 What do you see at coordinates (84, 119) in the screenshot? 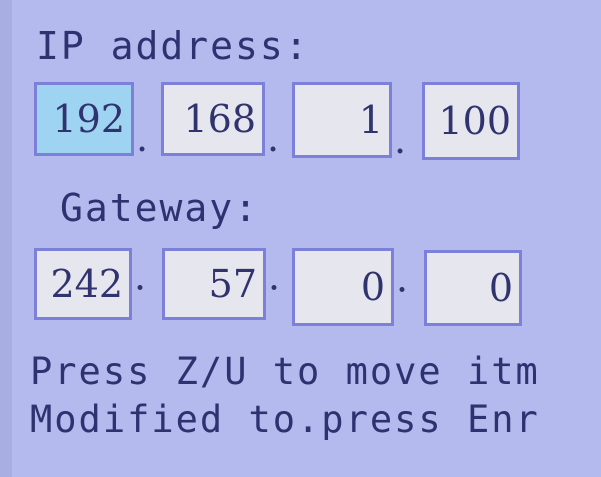
I see `ip-octet-1-field: 192` at bounding box center [84, 119].